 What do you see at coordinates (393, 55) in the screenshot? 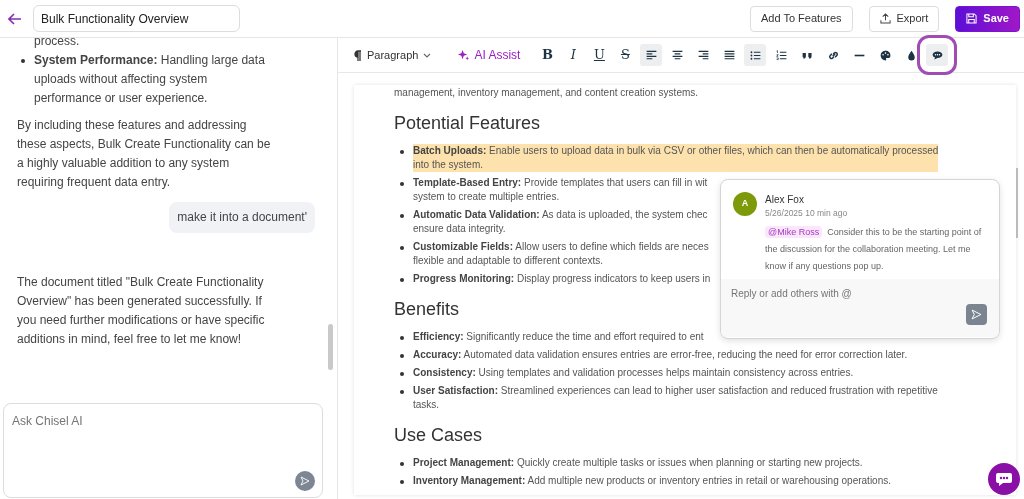
I see `paragraph-dropdown: Paragraph` at bounding box center [393, 55].